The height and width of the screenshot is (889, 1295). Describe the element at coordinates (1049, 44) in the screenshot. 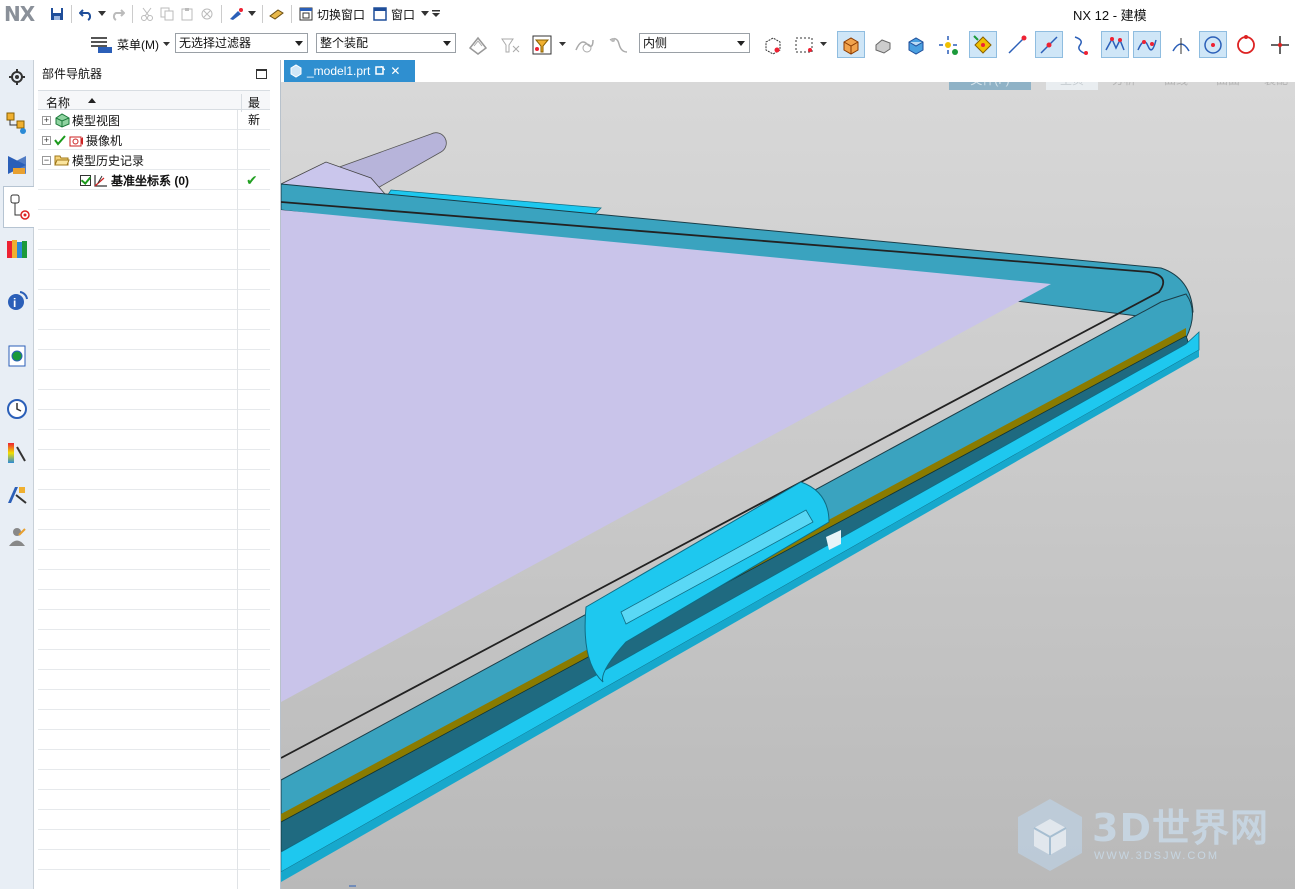

I see `mid-point-icon` at that location.